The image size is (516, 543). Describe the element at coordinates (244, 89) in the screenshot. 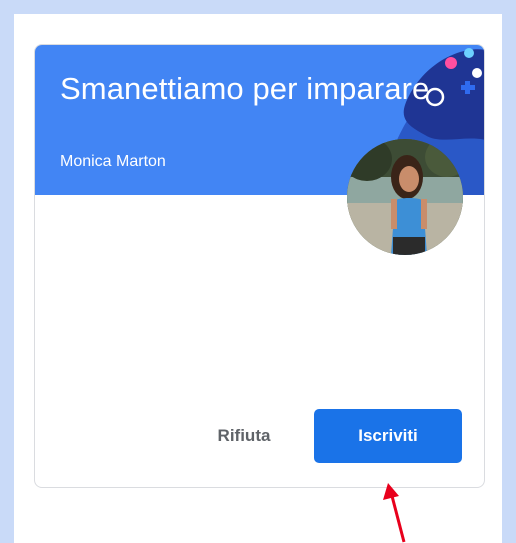

I see `class-title: Smanettiamo per imparare` at that location.